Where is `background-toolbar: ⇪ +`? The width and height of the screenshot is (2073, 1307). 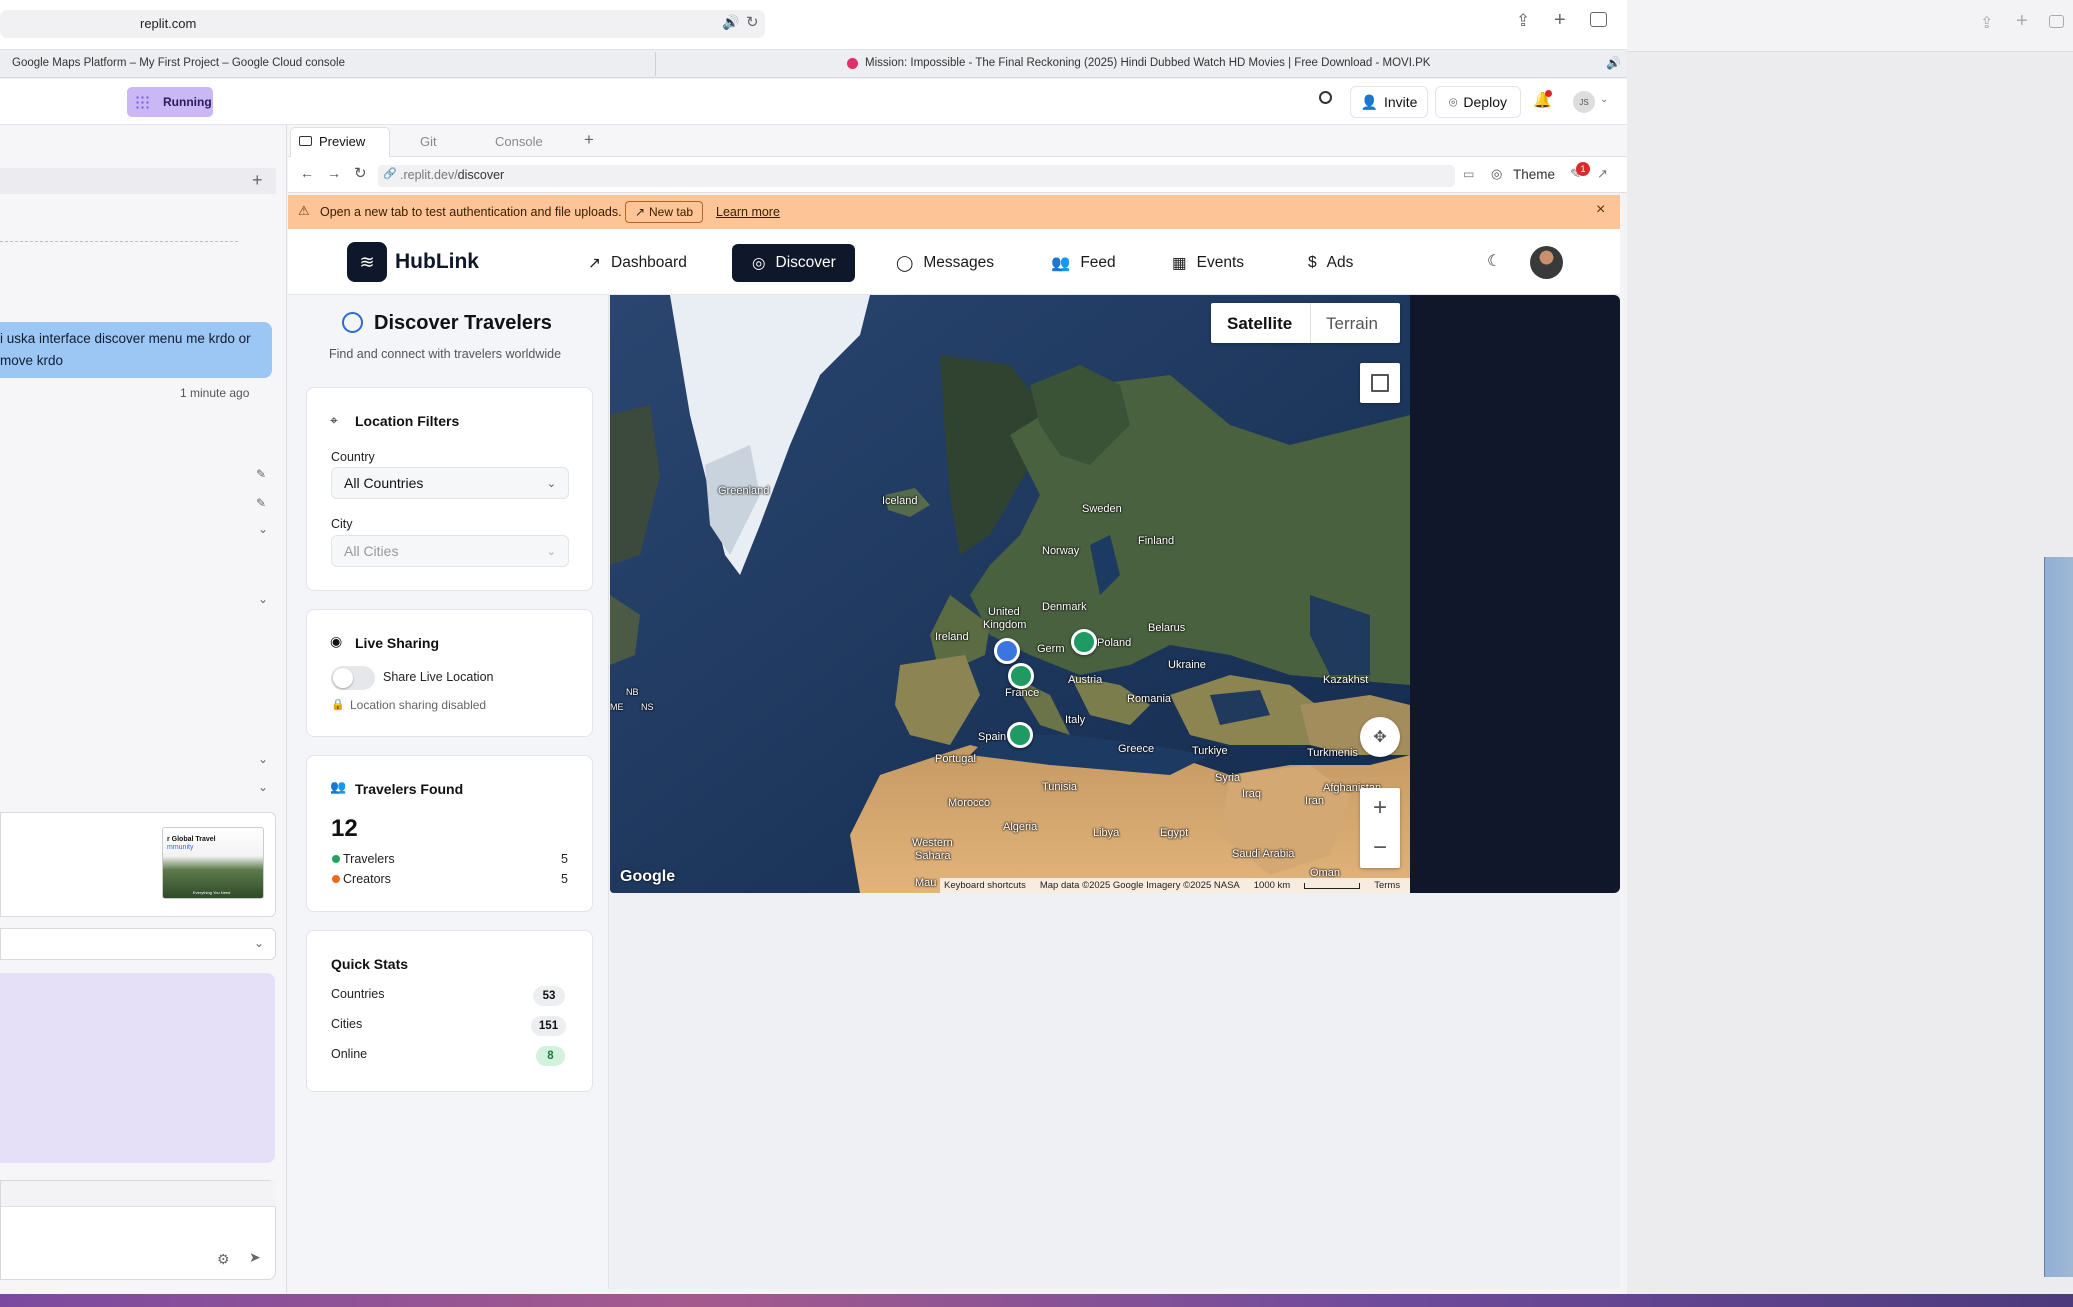 background-toolbar: ⇪ + is located at coordinates (1850, 26).